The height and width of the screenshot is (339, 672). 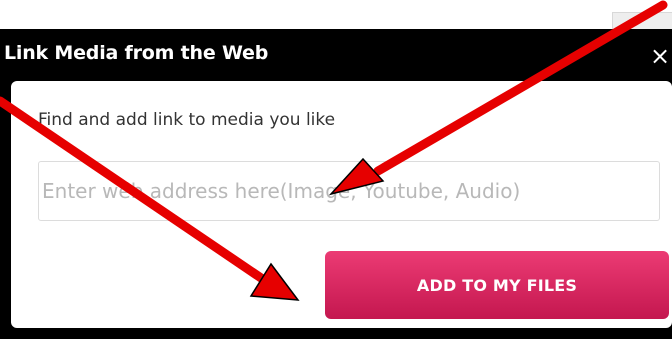 What do you see at coordinates (136, 53) in the screenshot?
I see `dialog-title: Link Media from the Web` at bounding box center [136, 53].